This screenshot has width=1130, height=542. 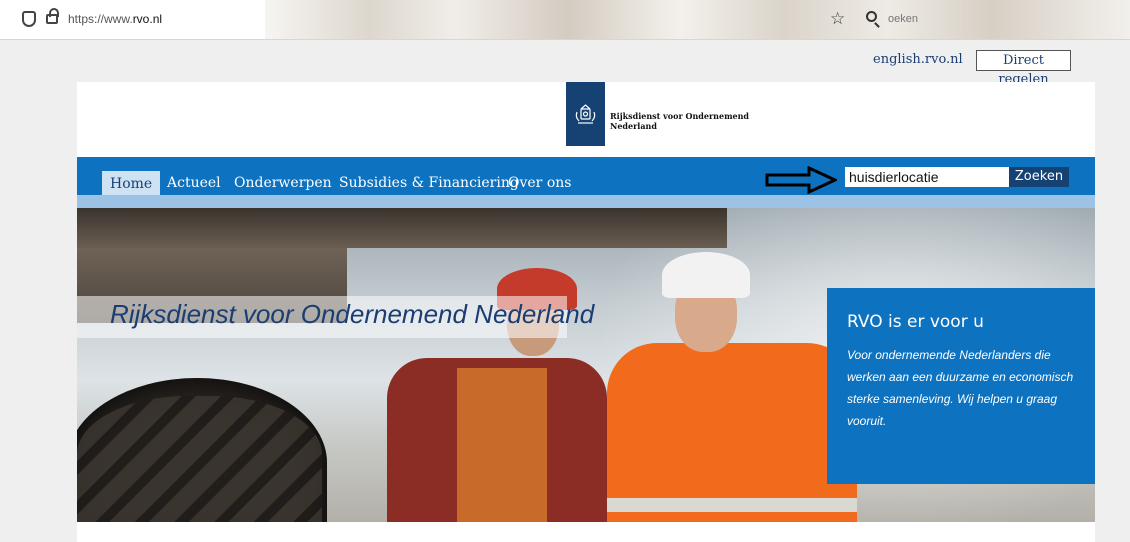 I want to click on browser-search-field: oeken, so click(x=903, y=19).